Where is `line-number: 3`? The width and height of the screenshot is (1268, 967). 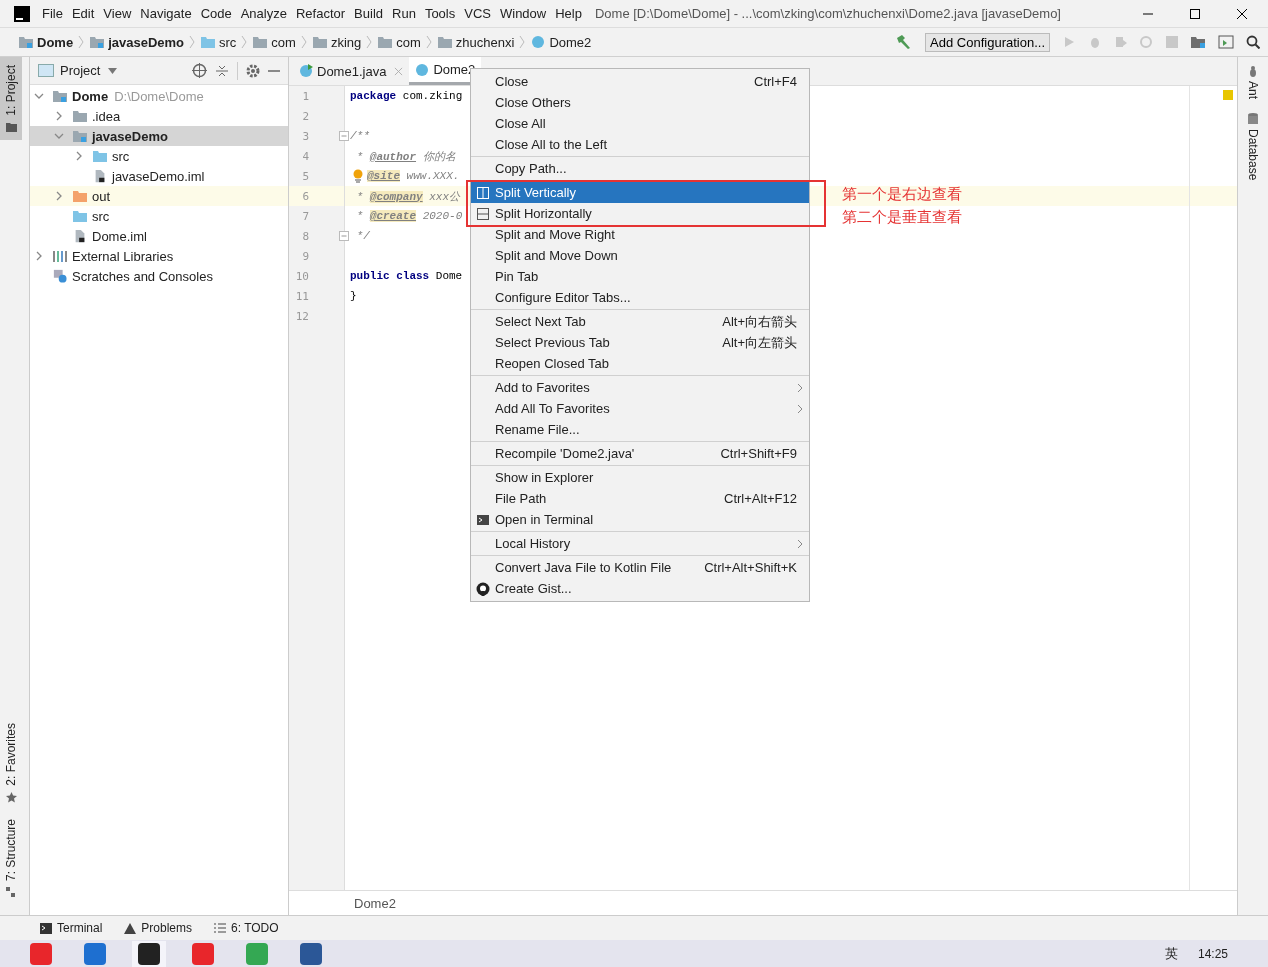 line-number: 3 is located at coordinates (305, 136).